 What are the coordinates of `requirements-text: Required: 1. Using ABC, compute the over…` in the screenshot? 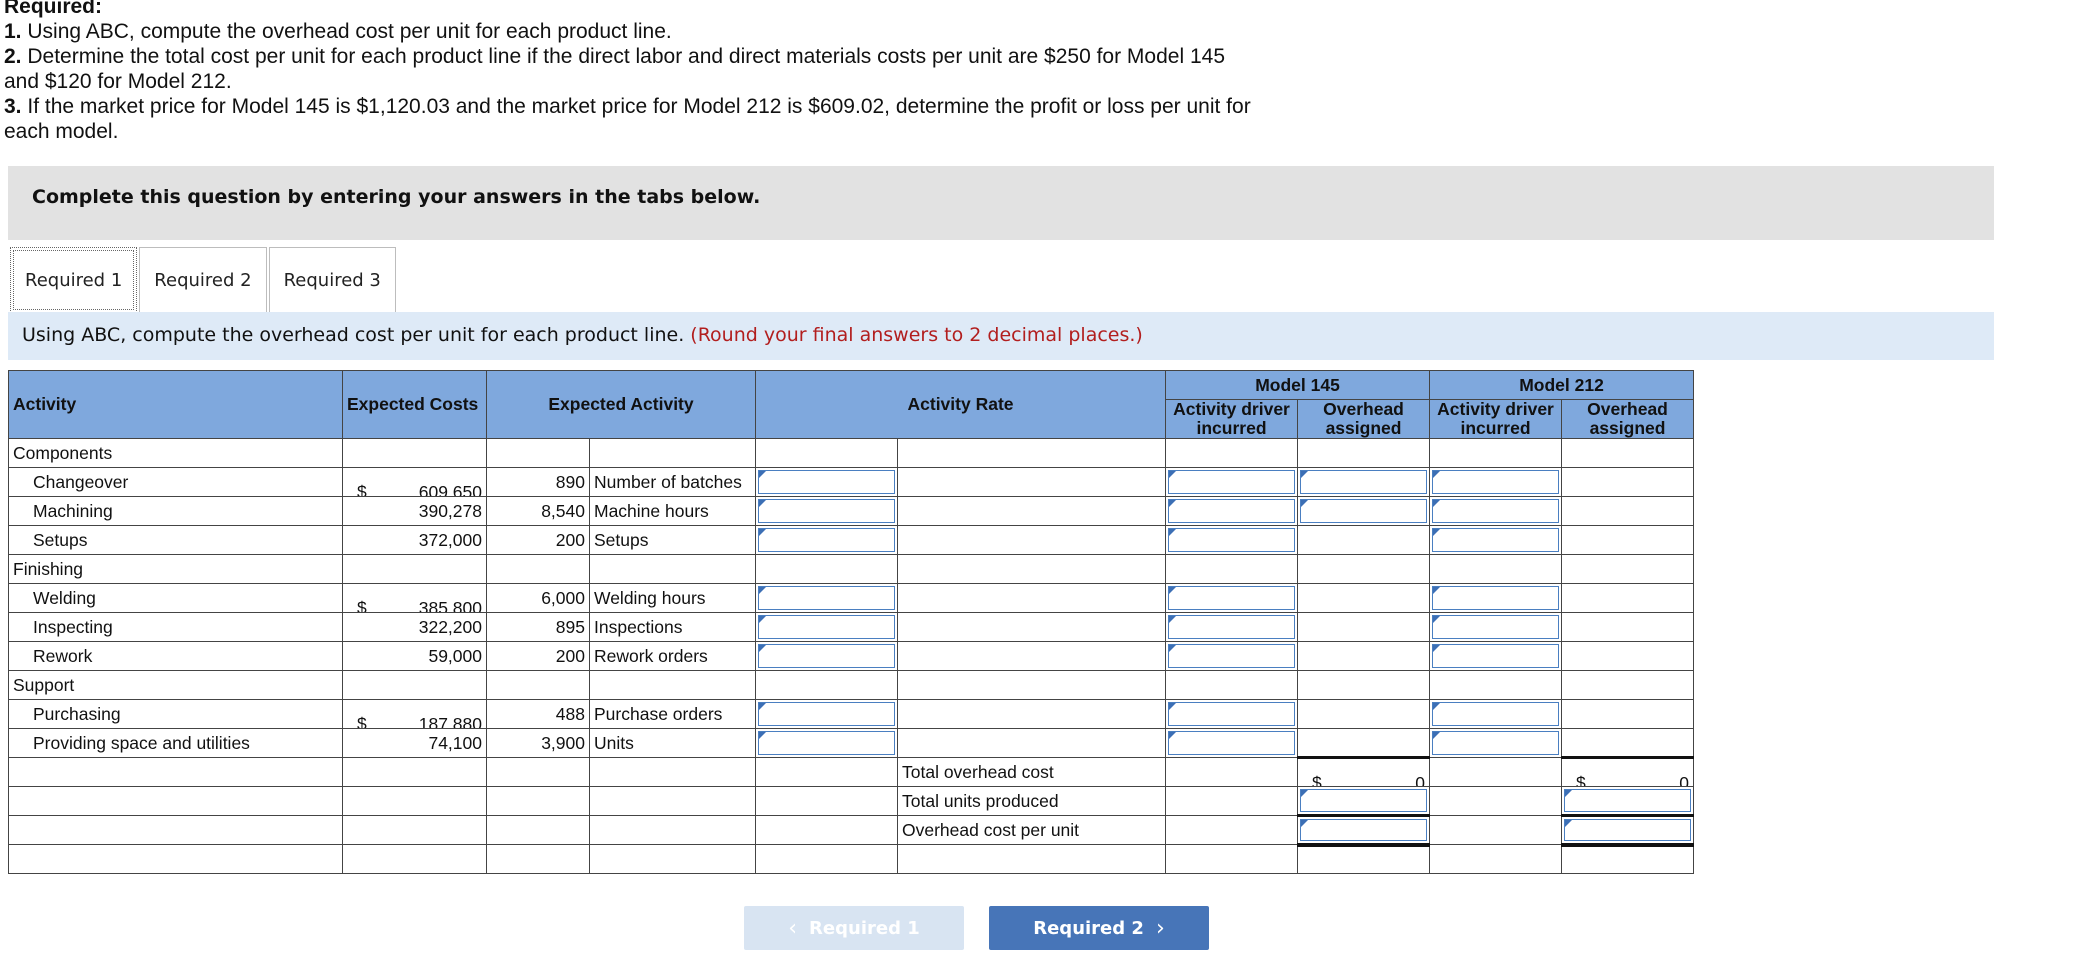 It's located at (654, 72).